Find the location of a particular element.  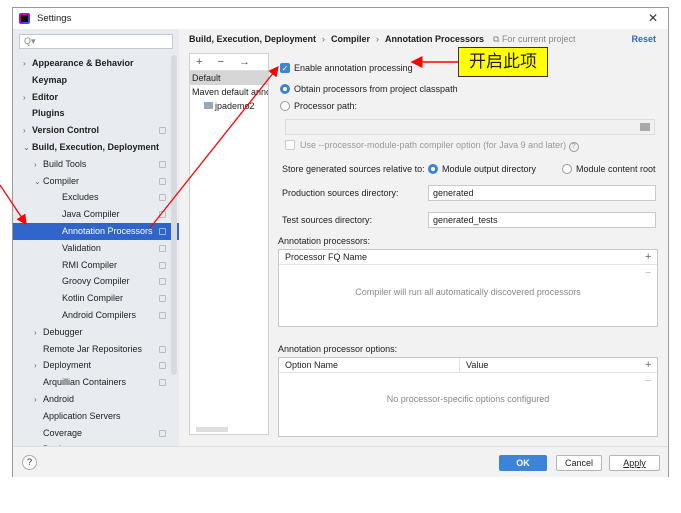

remove-processor-button: − is located at coordinates (648, 273).